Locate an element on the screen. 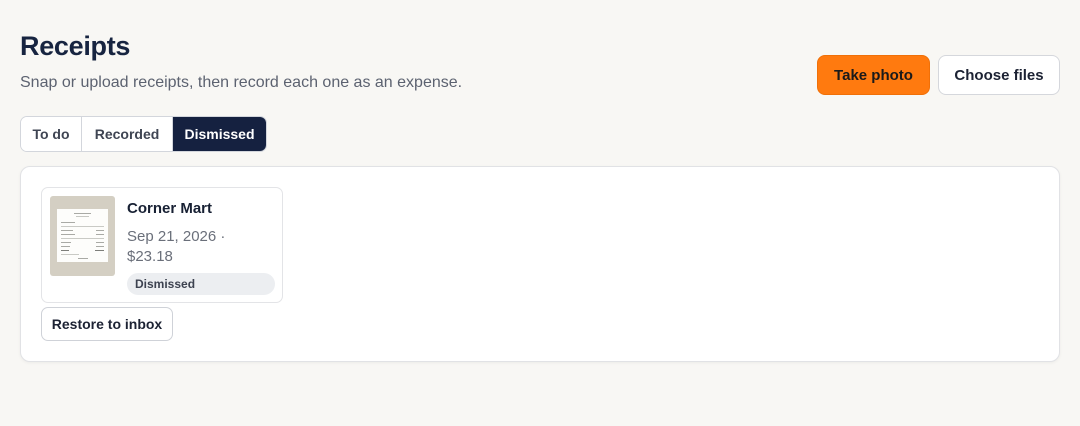 The height and width of the screenshot is (426, 1080). tab-dismissed: Dismissed is located at coordinates (219, 134).